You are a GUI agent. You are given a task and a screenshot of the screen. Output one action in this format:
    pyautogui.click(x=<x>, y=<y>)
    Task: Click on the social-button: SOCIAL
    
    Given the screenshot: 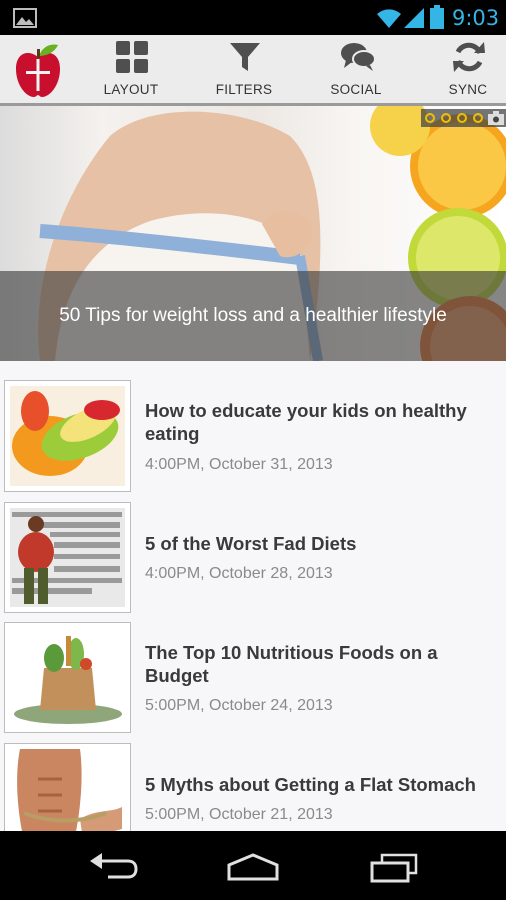 What is the action you would take?
    pyautogui.click(x=356, y=69)
    